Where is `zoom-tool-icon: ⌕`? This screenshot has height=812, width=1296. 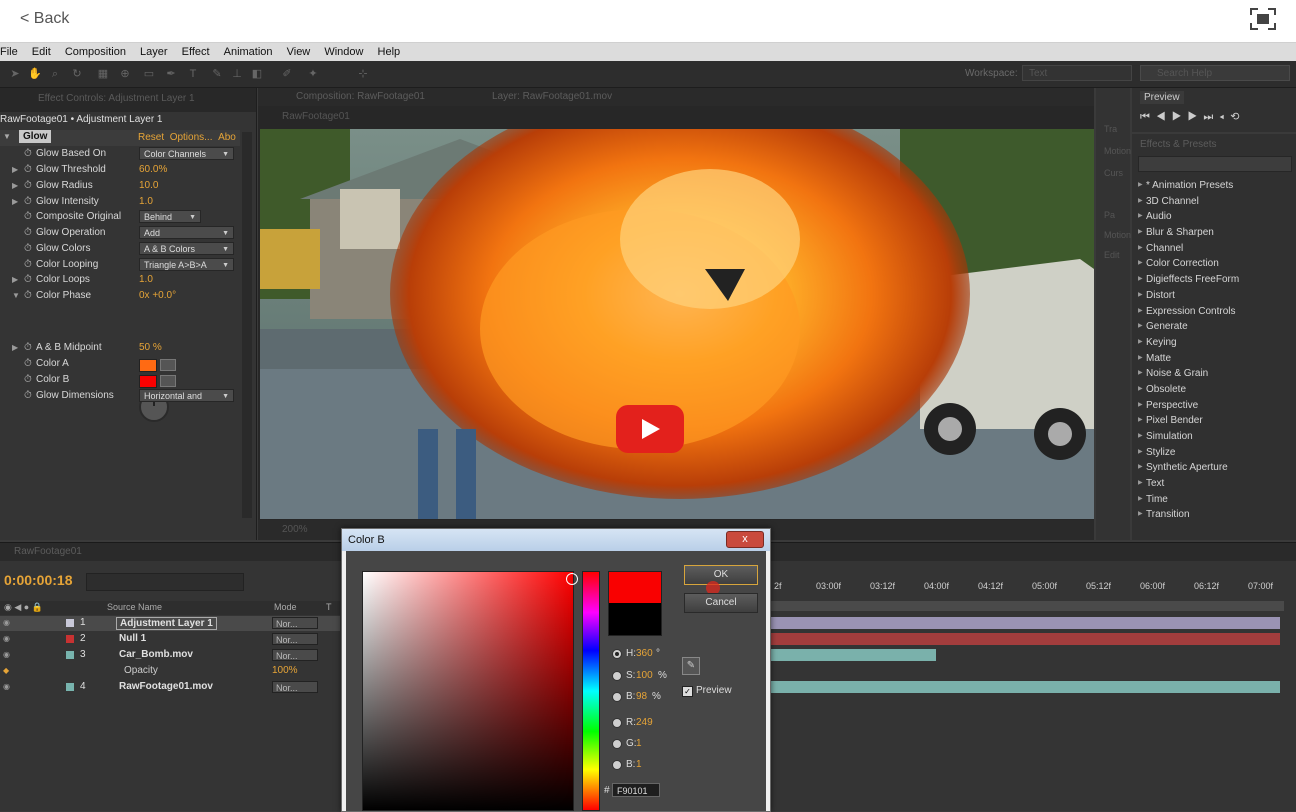 zoom-tool-icon: ⌕ is located at coordinates (55, 74).